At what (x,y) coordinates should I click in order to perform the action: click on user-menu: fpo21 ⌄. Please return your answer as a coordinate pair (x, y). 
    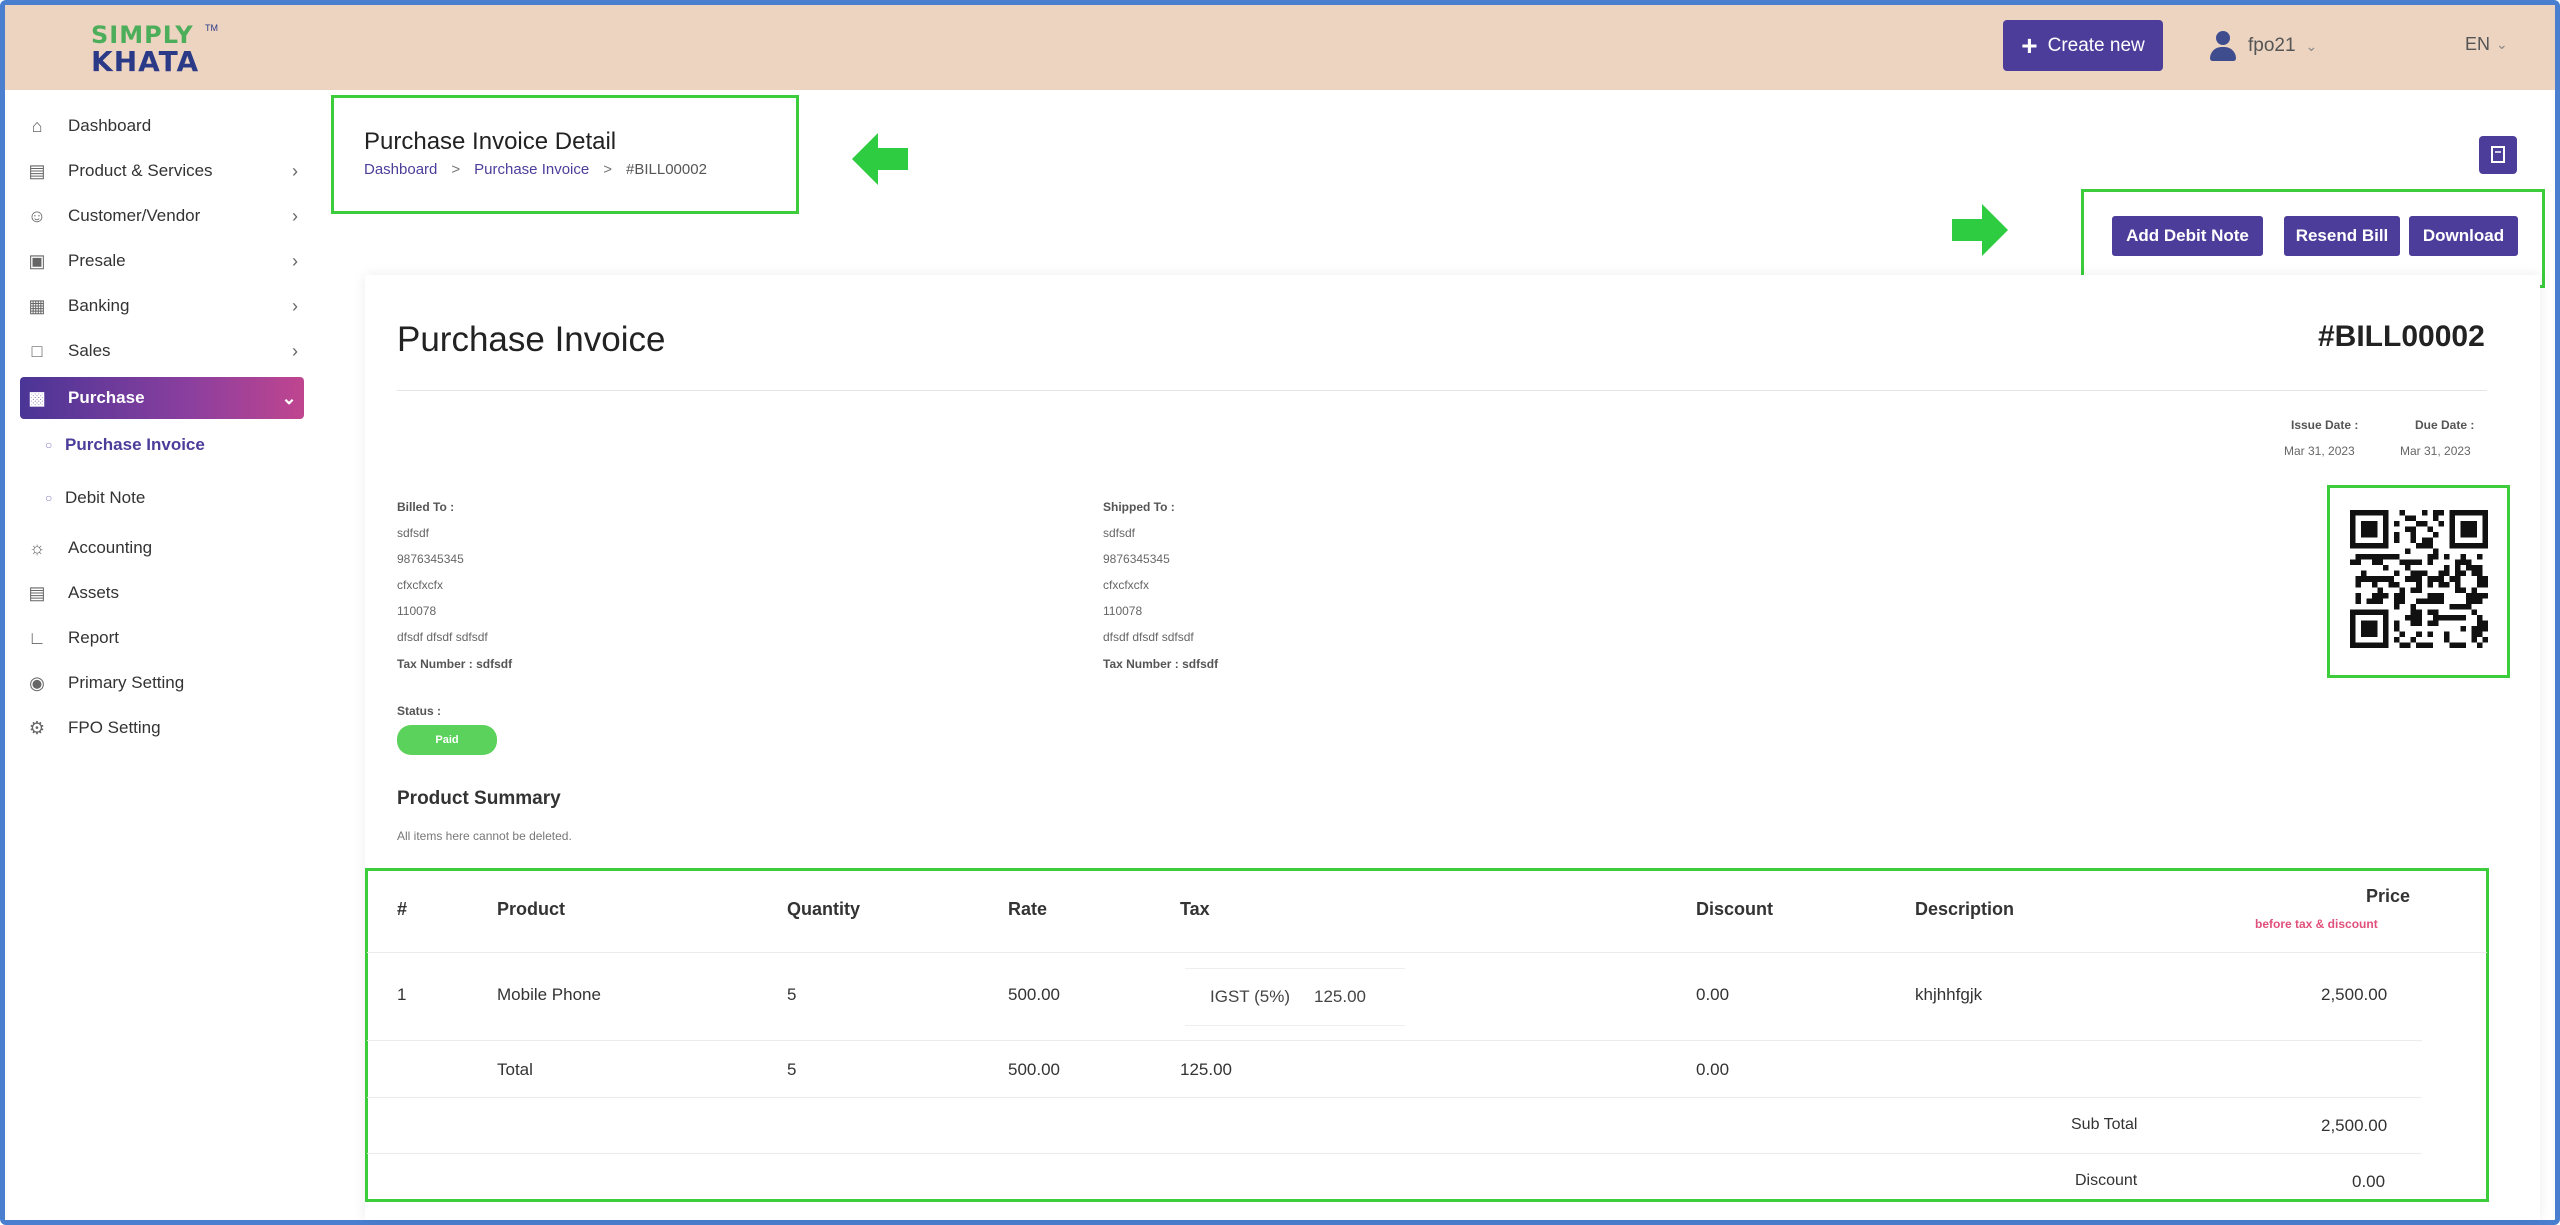
    Looking at the image, I should click on (2262, 46).